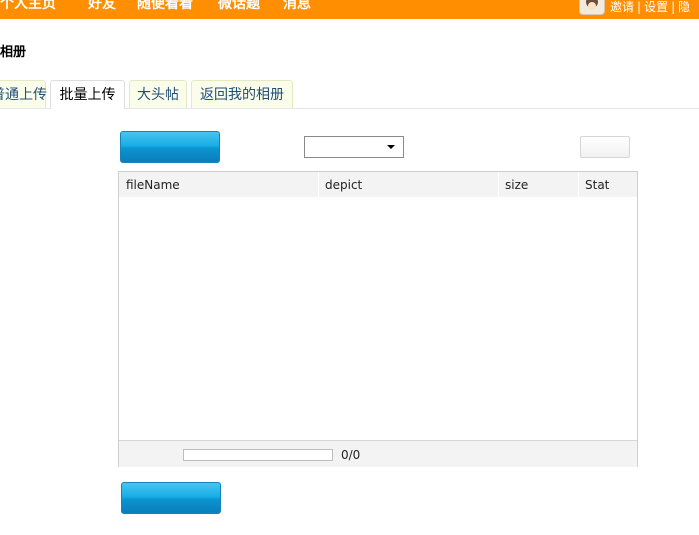 The image size is (699, 535). What do you see at coordinates (656, 7) in the screenshot?
I see `settings-link: 设置` at bounding box center [656, 7].